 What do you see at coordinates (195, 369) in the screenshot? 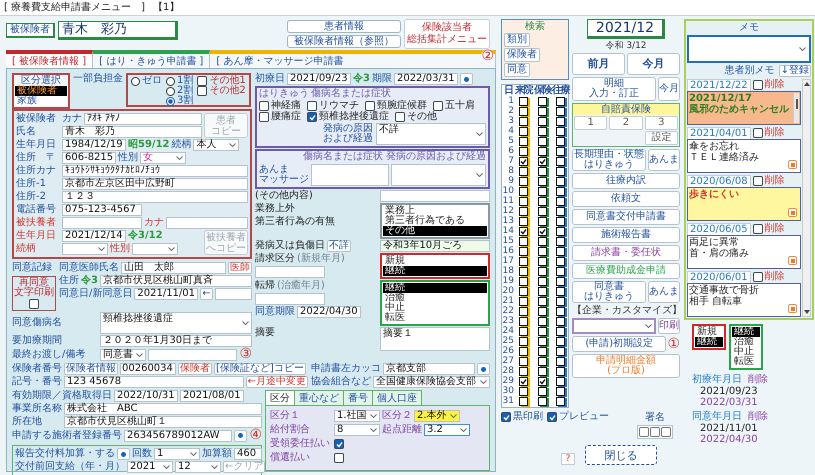
I see `small-button: 保険者` at bounding box center [195, 369].